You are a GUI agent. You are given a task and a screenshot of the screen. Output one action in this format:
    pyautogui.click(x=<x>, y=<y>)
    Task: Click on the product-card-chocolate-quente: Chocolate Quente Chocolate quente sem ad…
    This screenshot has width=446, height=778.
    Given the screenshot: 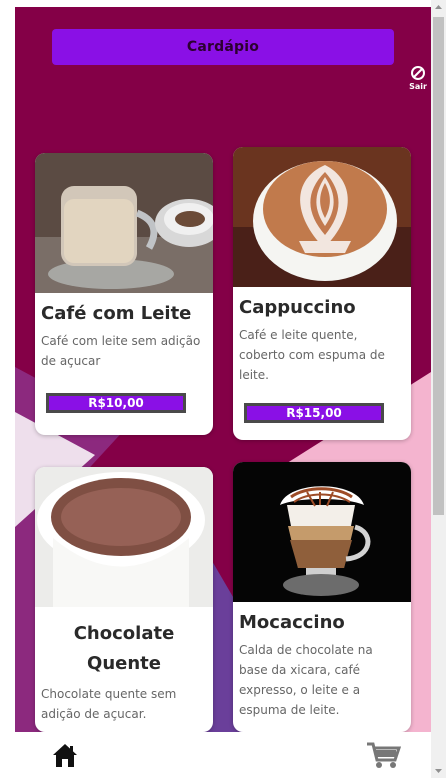 What is the action you would take?
    pyautogui.click(x=124, y=599)
    